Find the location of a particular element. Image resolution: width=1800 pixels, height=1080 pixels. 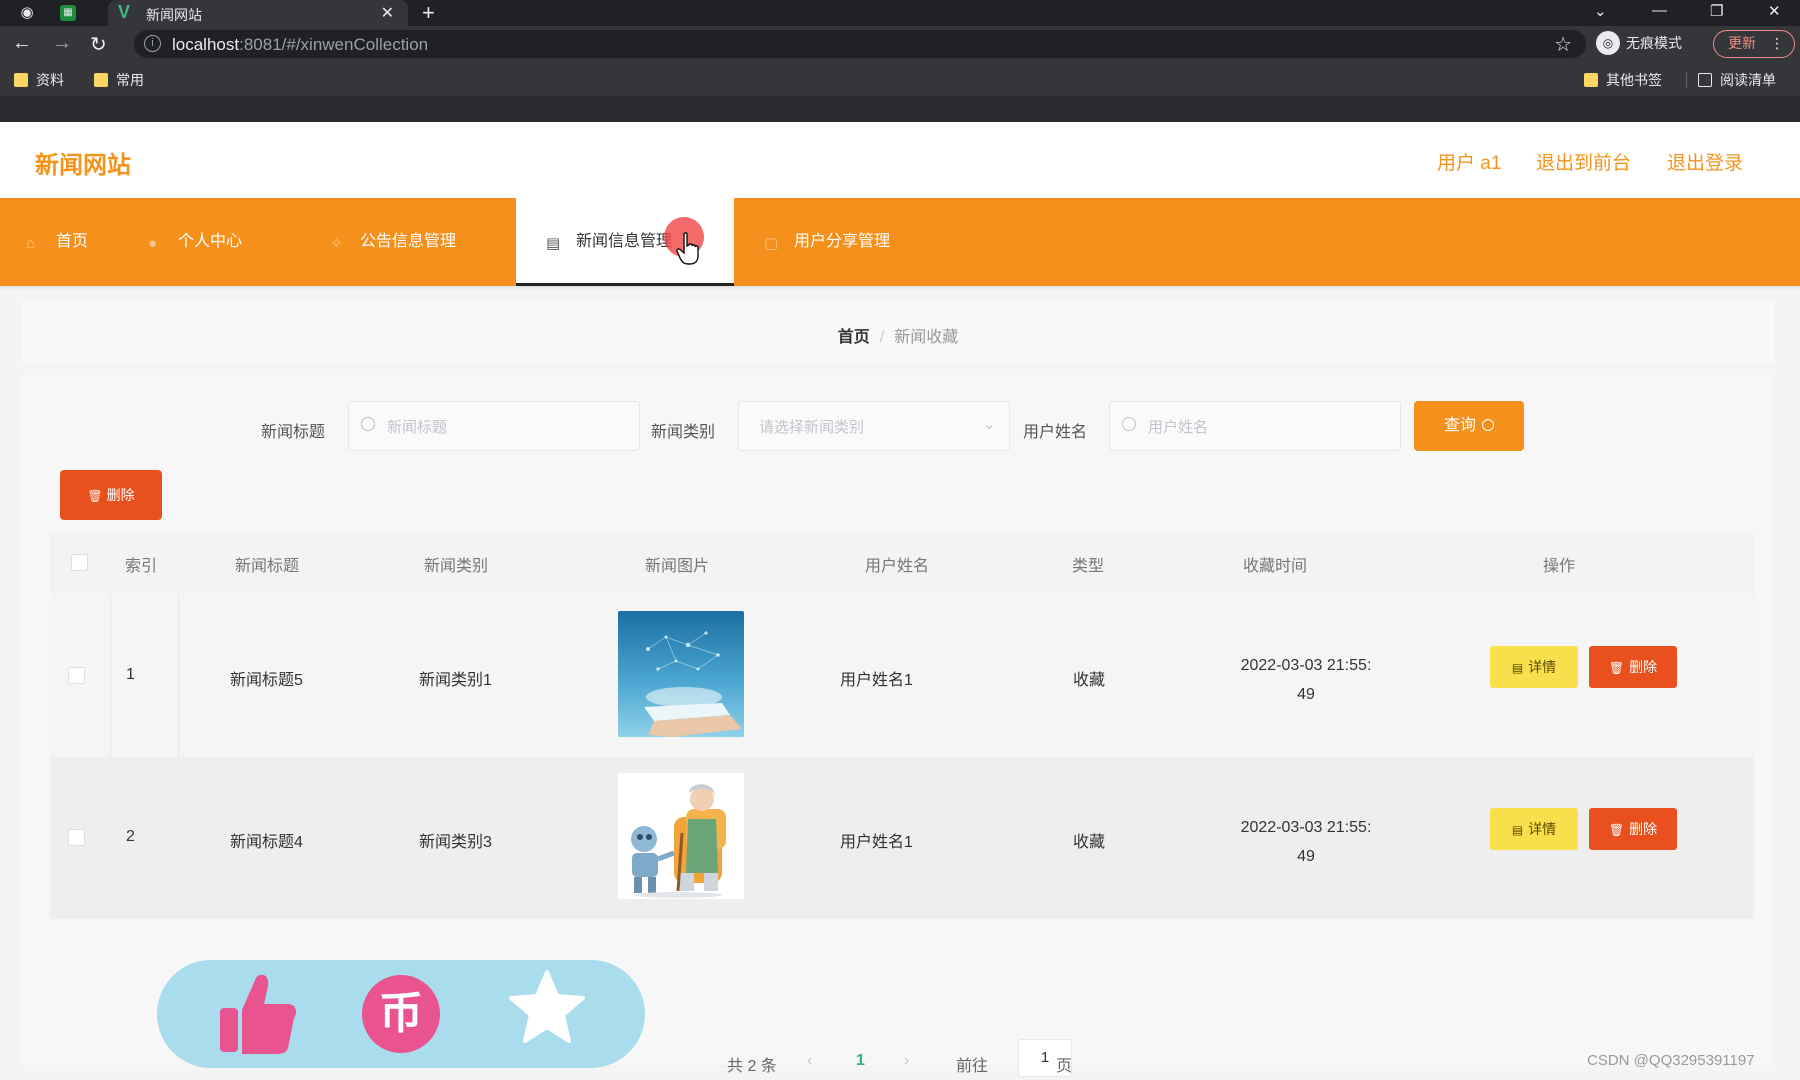

cell-category: 新闻类别3 is located at coordinates (455, 842).